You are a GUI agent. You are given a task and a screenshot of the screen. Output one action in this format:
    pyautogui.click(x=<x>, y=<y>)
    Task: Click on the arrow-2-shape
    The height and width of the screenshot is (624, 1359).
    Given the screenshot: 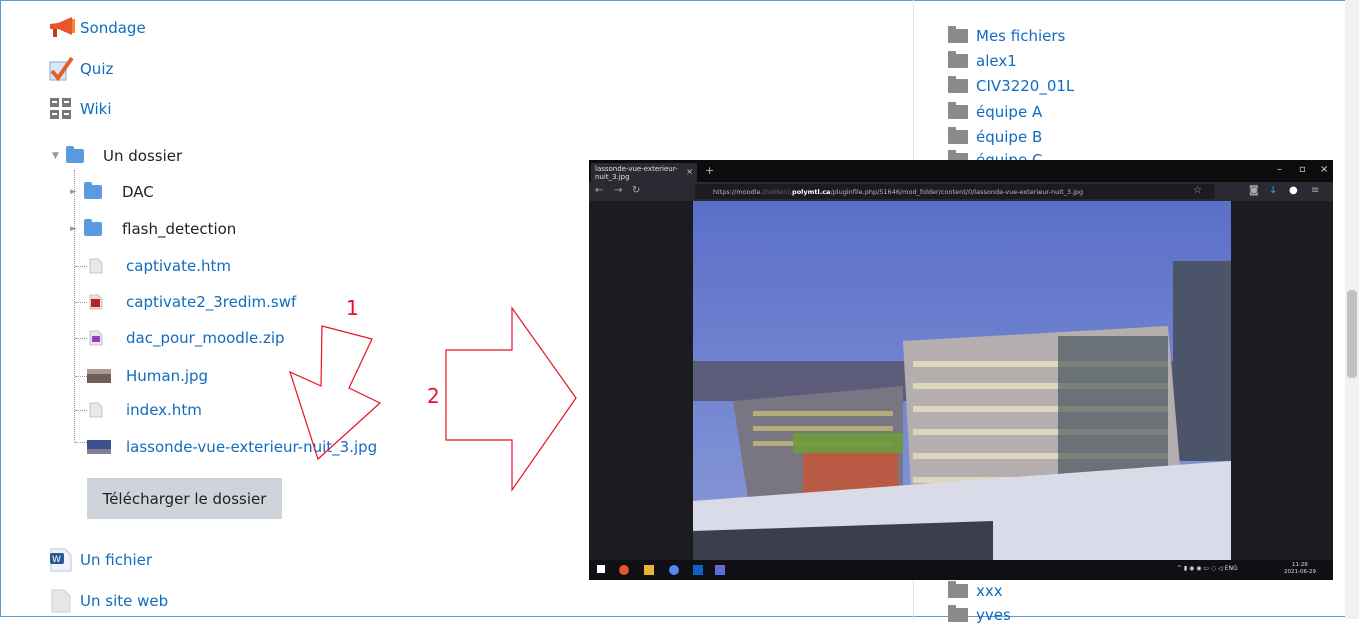 What is the action you would take?
    pyautogui.click(x=511, y=399)
    